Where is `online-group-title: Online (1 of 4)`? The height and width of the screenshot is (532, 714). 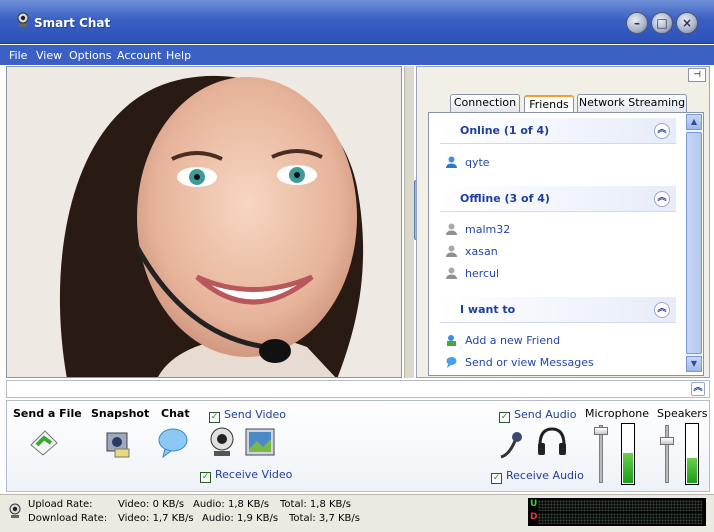
online-group-title: Online (1 of 4) is located at coordinates (505, 130).